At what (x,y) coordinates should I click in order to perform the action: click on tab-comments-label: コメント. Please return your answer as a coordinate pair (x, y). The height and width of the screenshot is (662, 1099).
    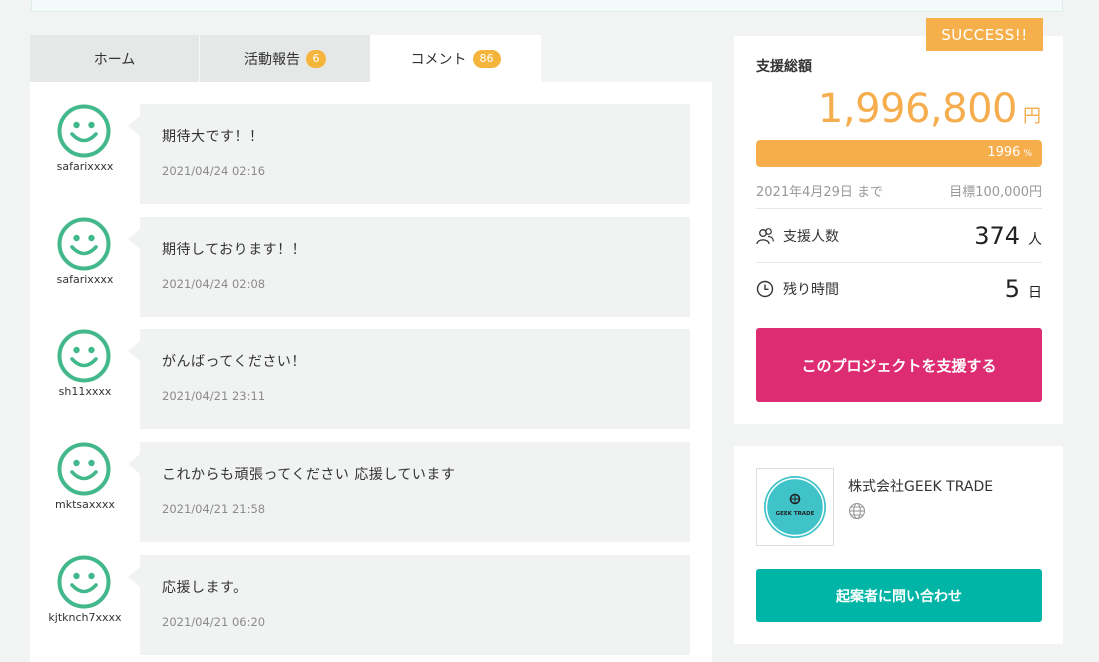
    Looking at the image, I should click on (438, 59).